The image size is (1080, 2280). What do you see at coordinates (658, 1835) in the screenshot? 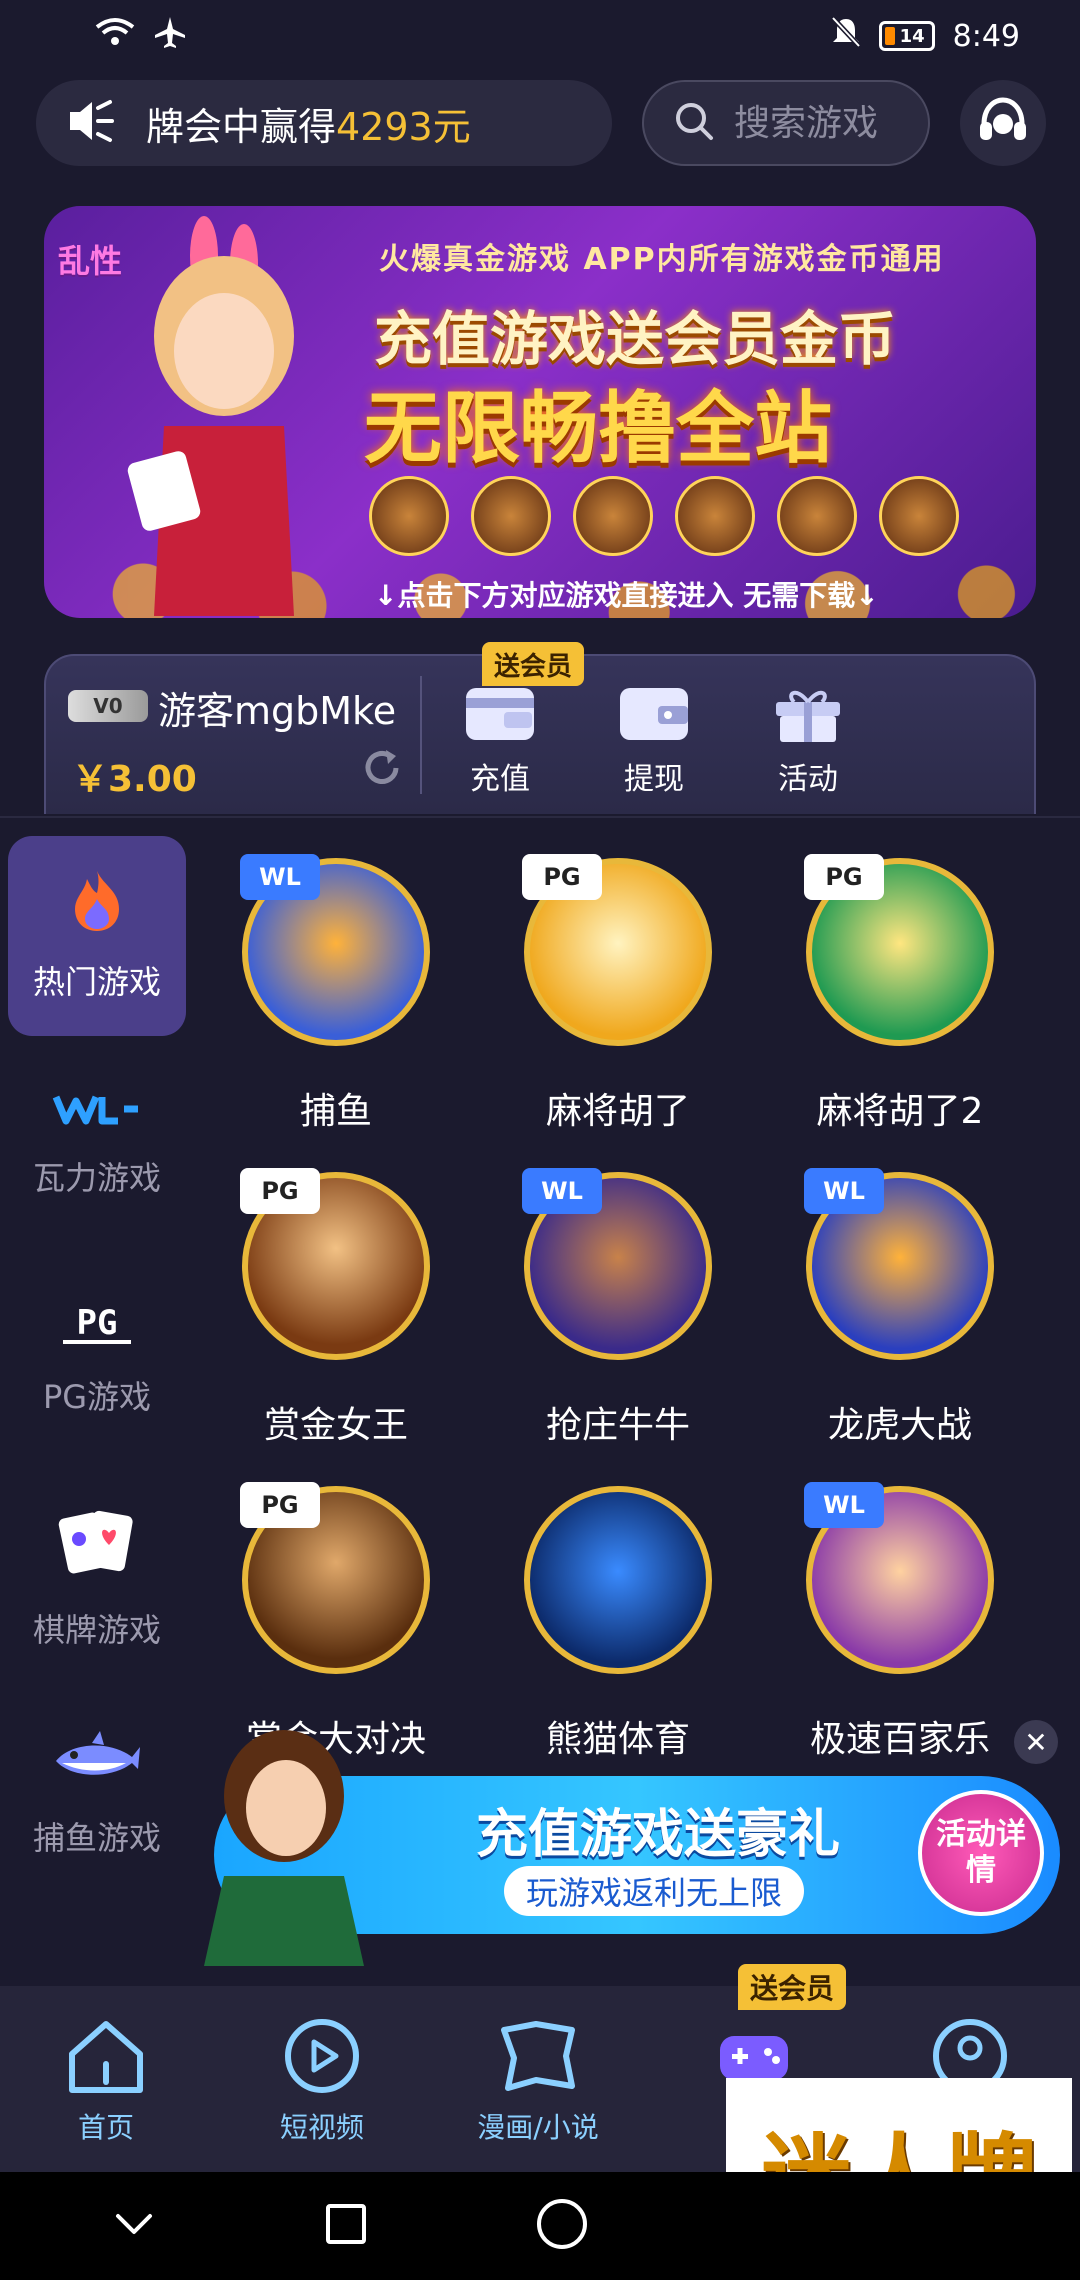
I see `promo-title: 充值游戏送豪礼` at bounding box center [658, 1835].